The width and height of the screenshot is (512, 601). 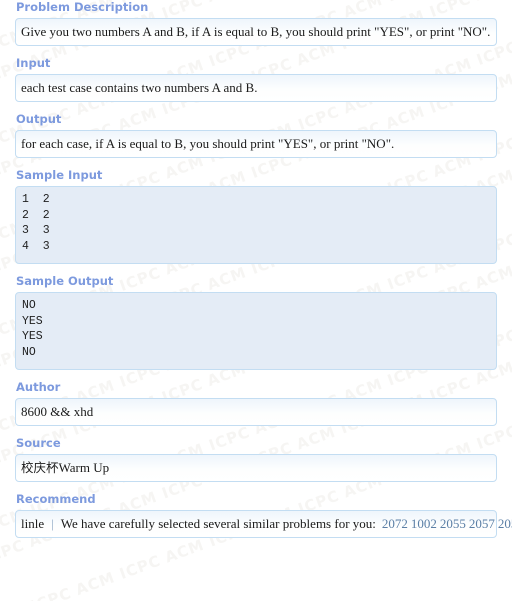 I want to click on section-author: Author 8600 && xhd, so click(x=256, y=403).